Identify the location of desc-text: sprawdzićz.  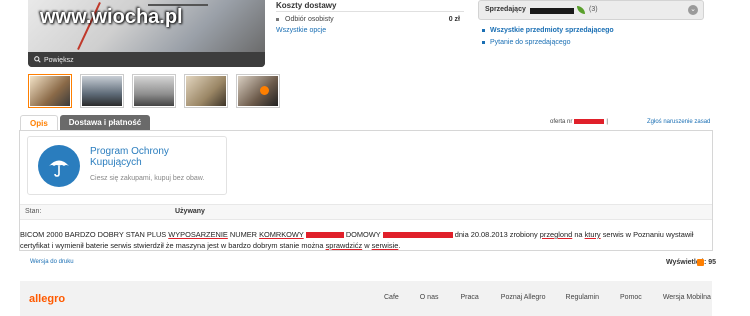
(344, 245).